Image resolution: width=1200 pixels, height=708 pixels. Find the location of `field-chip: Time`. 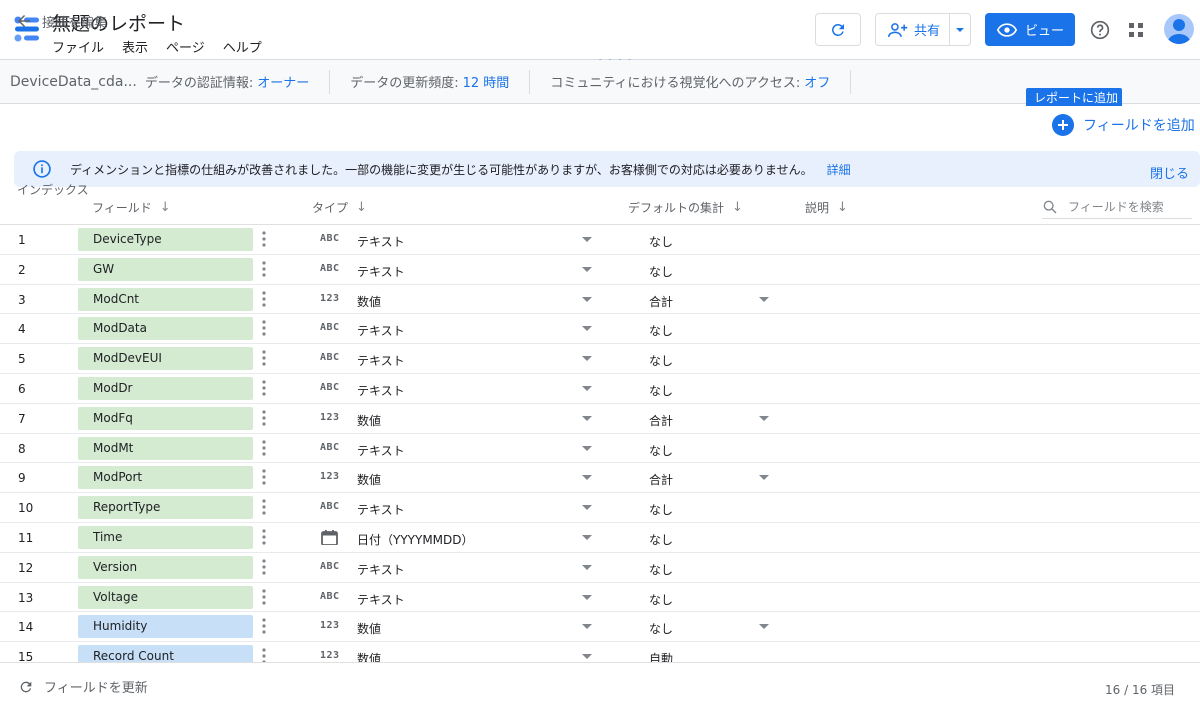

field-chip: Time is located at coordinates (165, 537).